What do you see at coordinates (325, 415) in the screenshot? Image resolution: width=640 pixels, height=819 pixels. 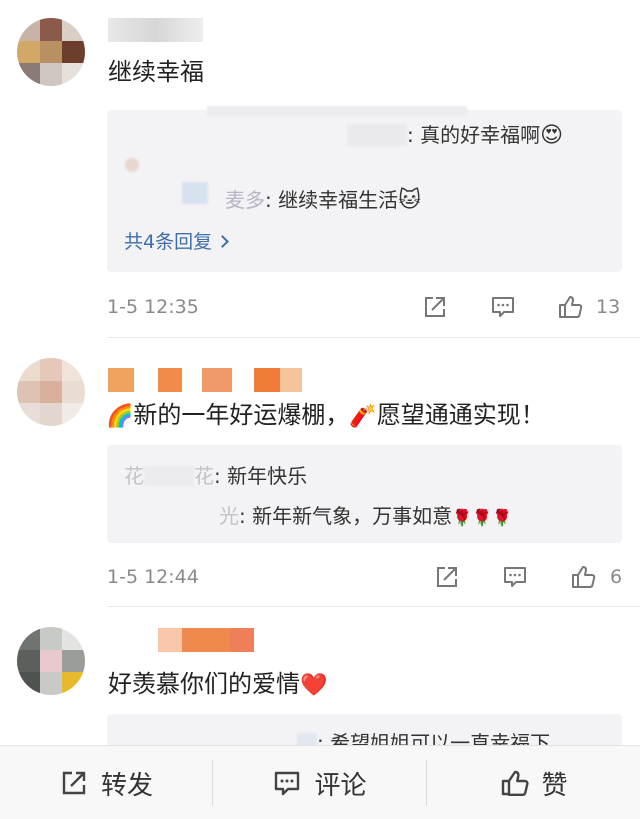 I see `comment-text: 🌈新的一年好运爆棚，🧨愿望通通实现！` at bounding box center [325, 415].